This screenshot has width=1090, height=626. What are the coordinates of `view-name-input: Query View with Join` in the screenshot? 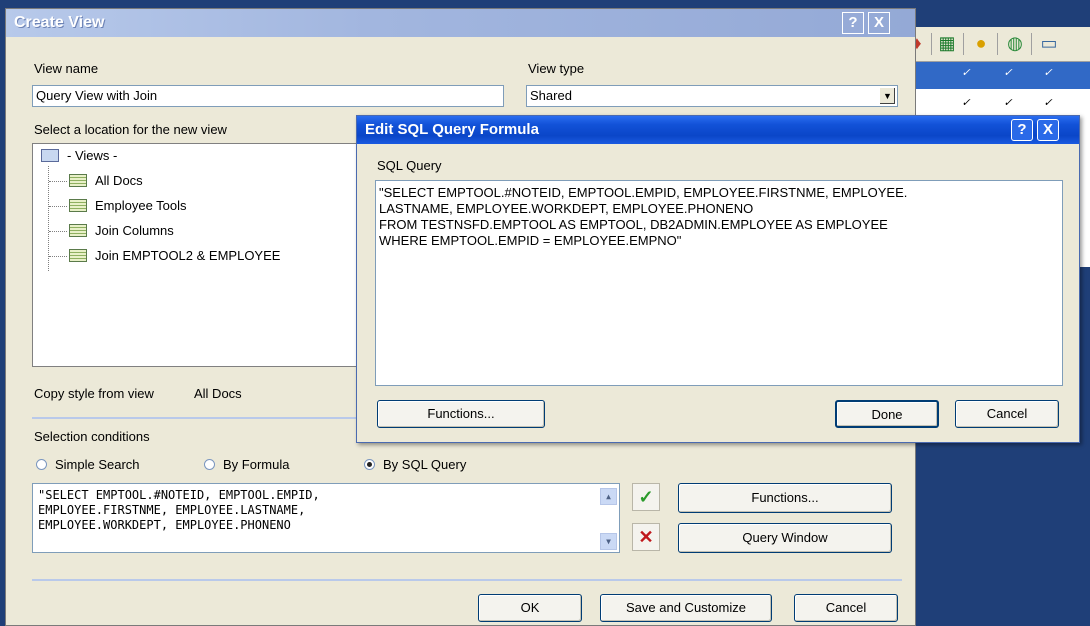 It's located at (268, 96).